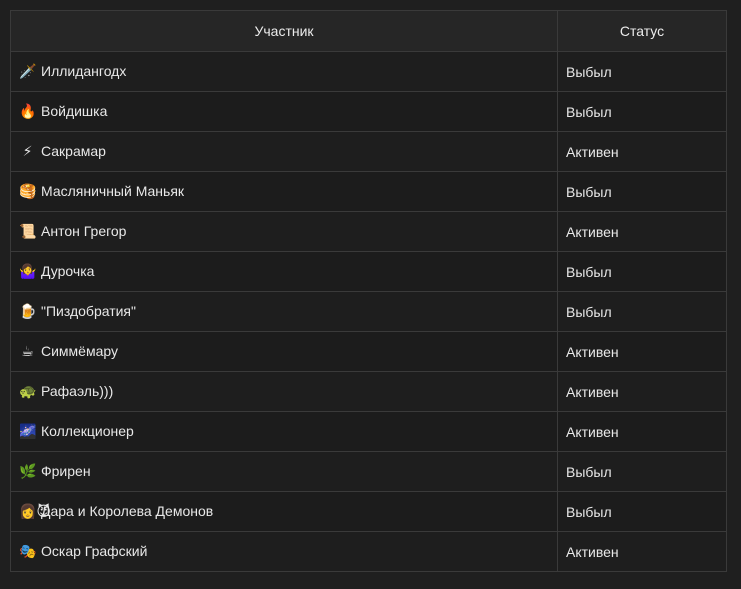  I want to click on table-row: 🥞 Масляничный Маньяк Выбыл, so click(368, 191).